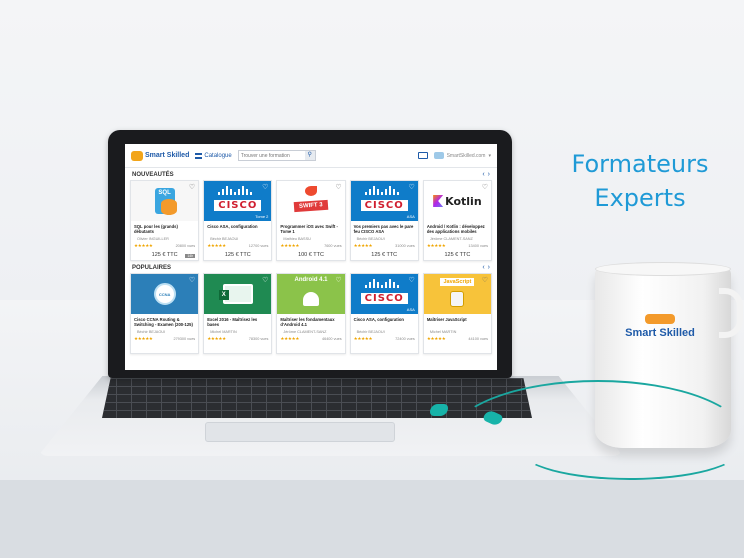 The width and height of the screenshot is (744, 558). What do you see at coordinates (311, 299) in the screenshot?
I see `android-robot-icon` at bounding box center [311, 299].